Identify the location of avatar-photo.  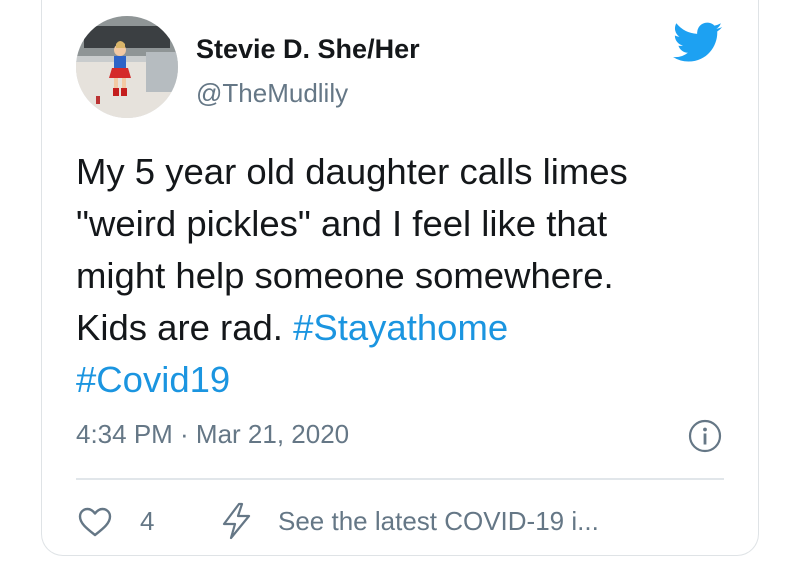
(127, 67).